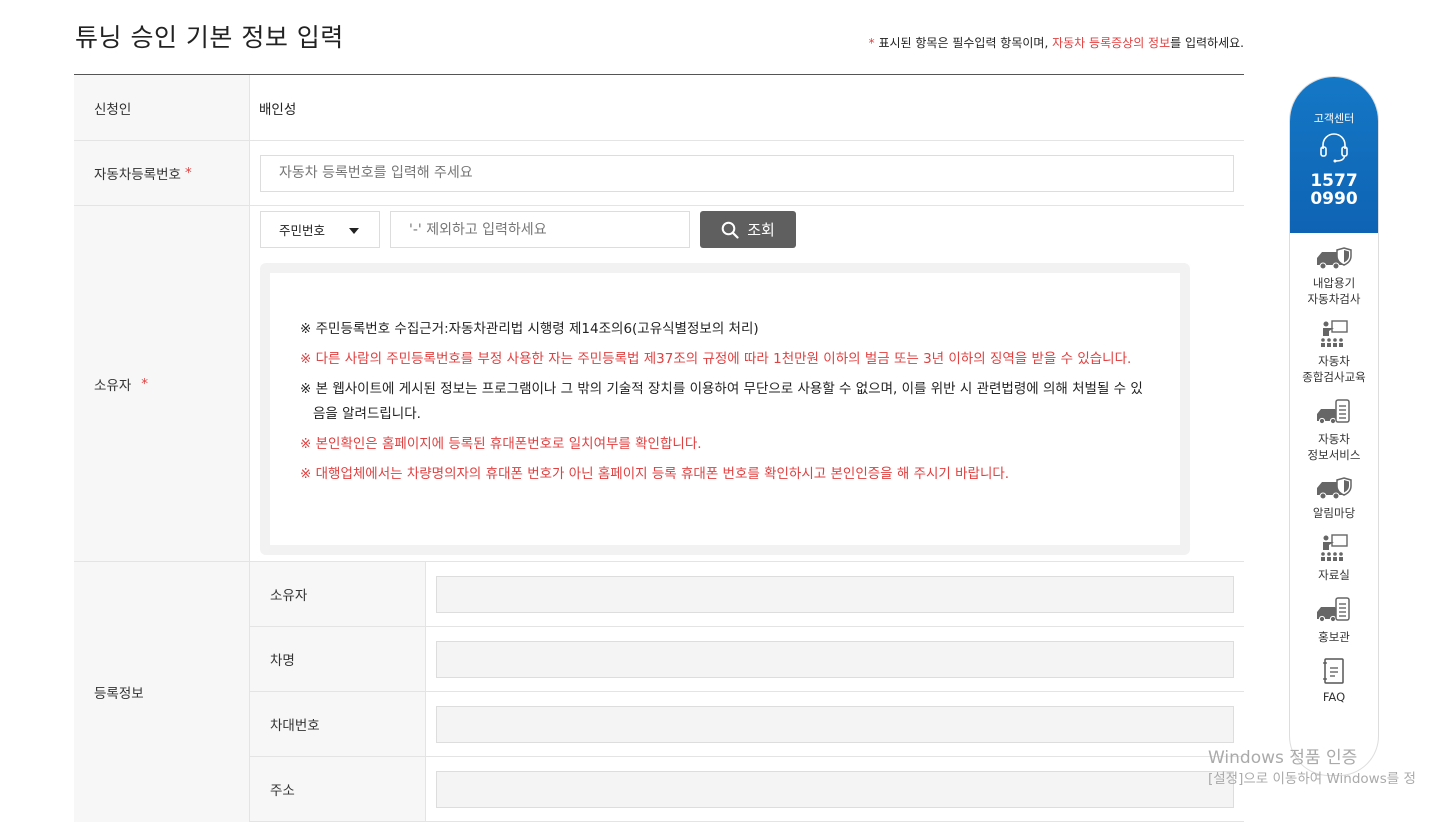  Describe the element at coordinates (659, 108) in the screenshot. I see `applicant-row: 신청인 배인성` at that location.